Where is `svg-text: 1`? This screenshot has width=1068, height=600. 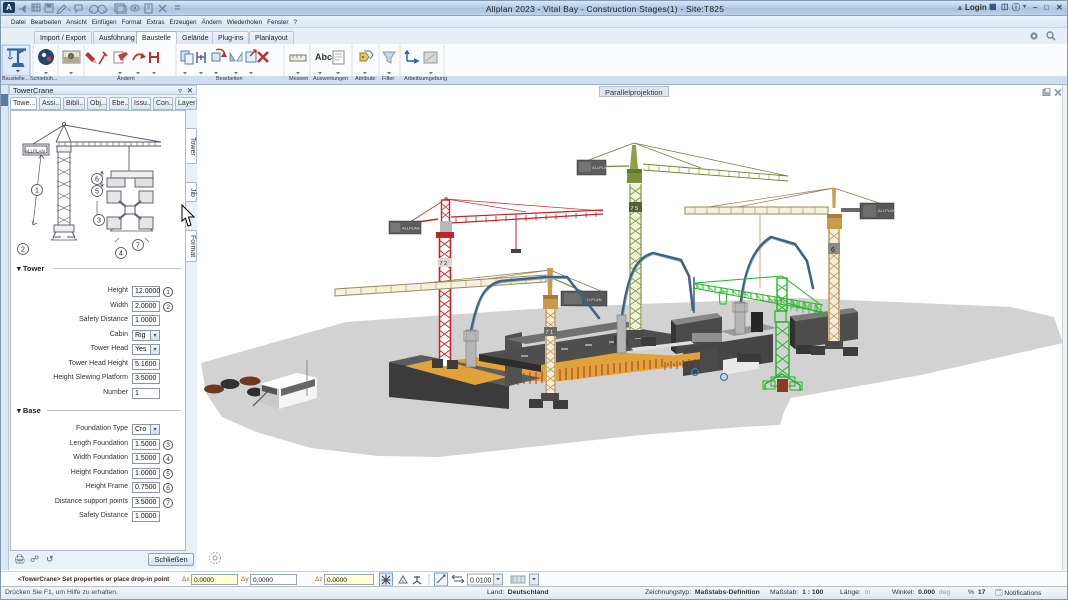 svg-text: 1 is located at coordinates (37, 191).